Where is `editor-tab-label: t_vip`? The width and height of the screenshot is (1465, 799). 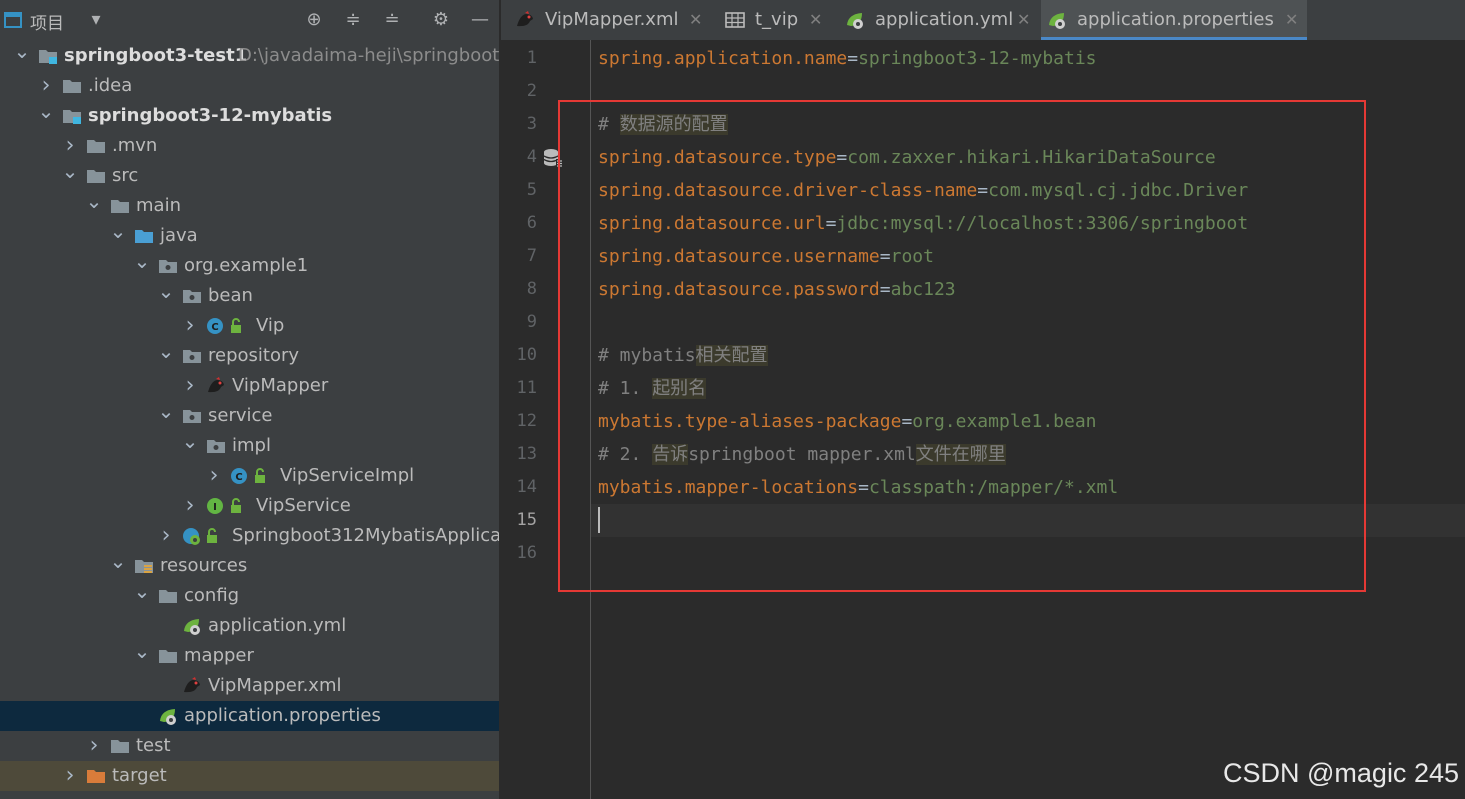 editor-tab-label: t_vip is located at coordinates (777, 19).